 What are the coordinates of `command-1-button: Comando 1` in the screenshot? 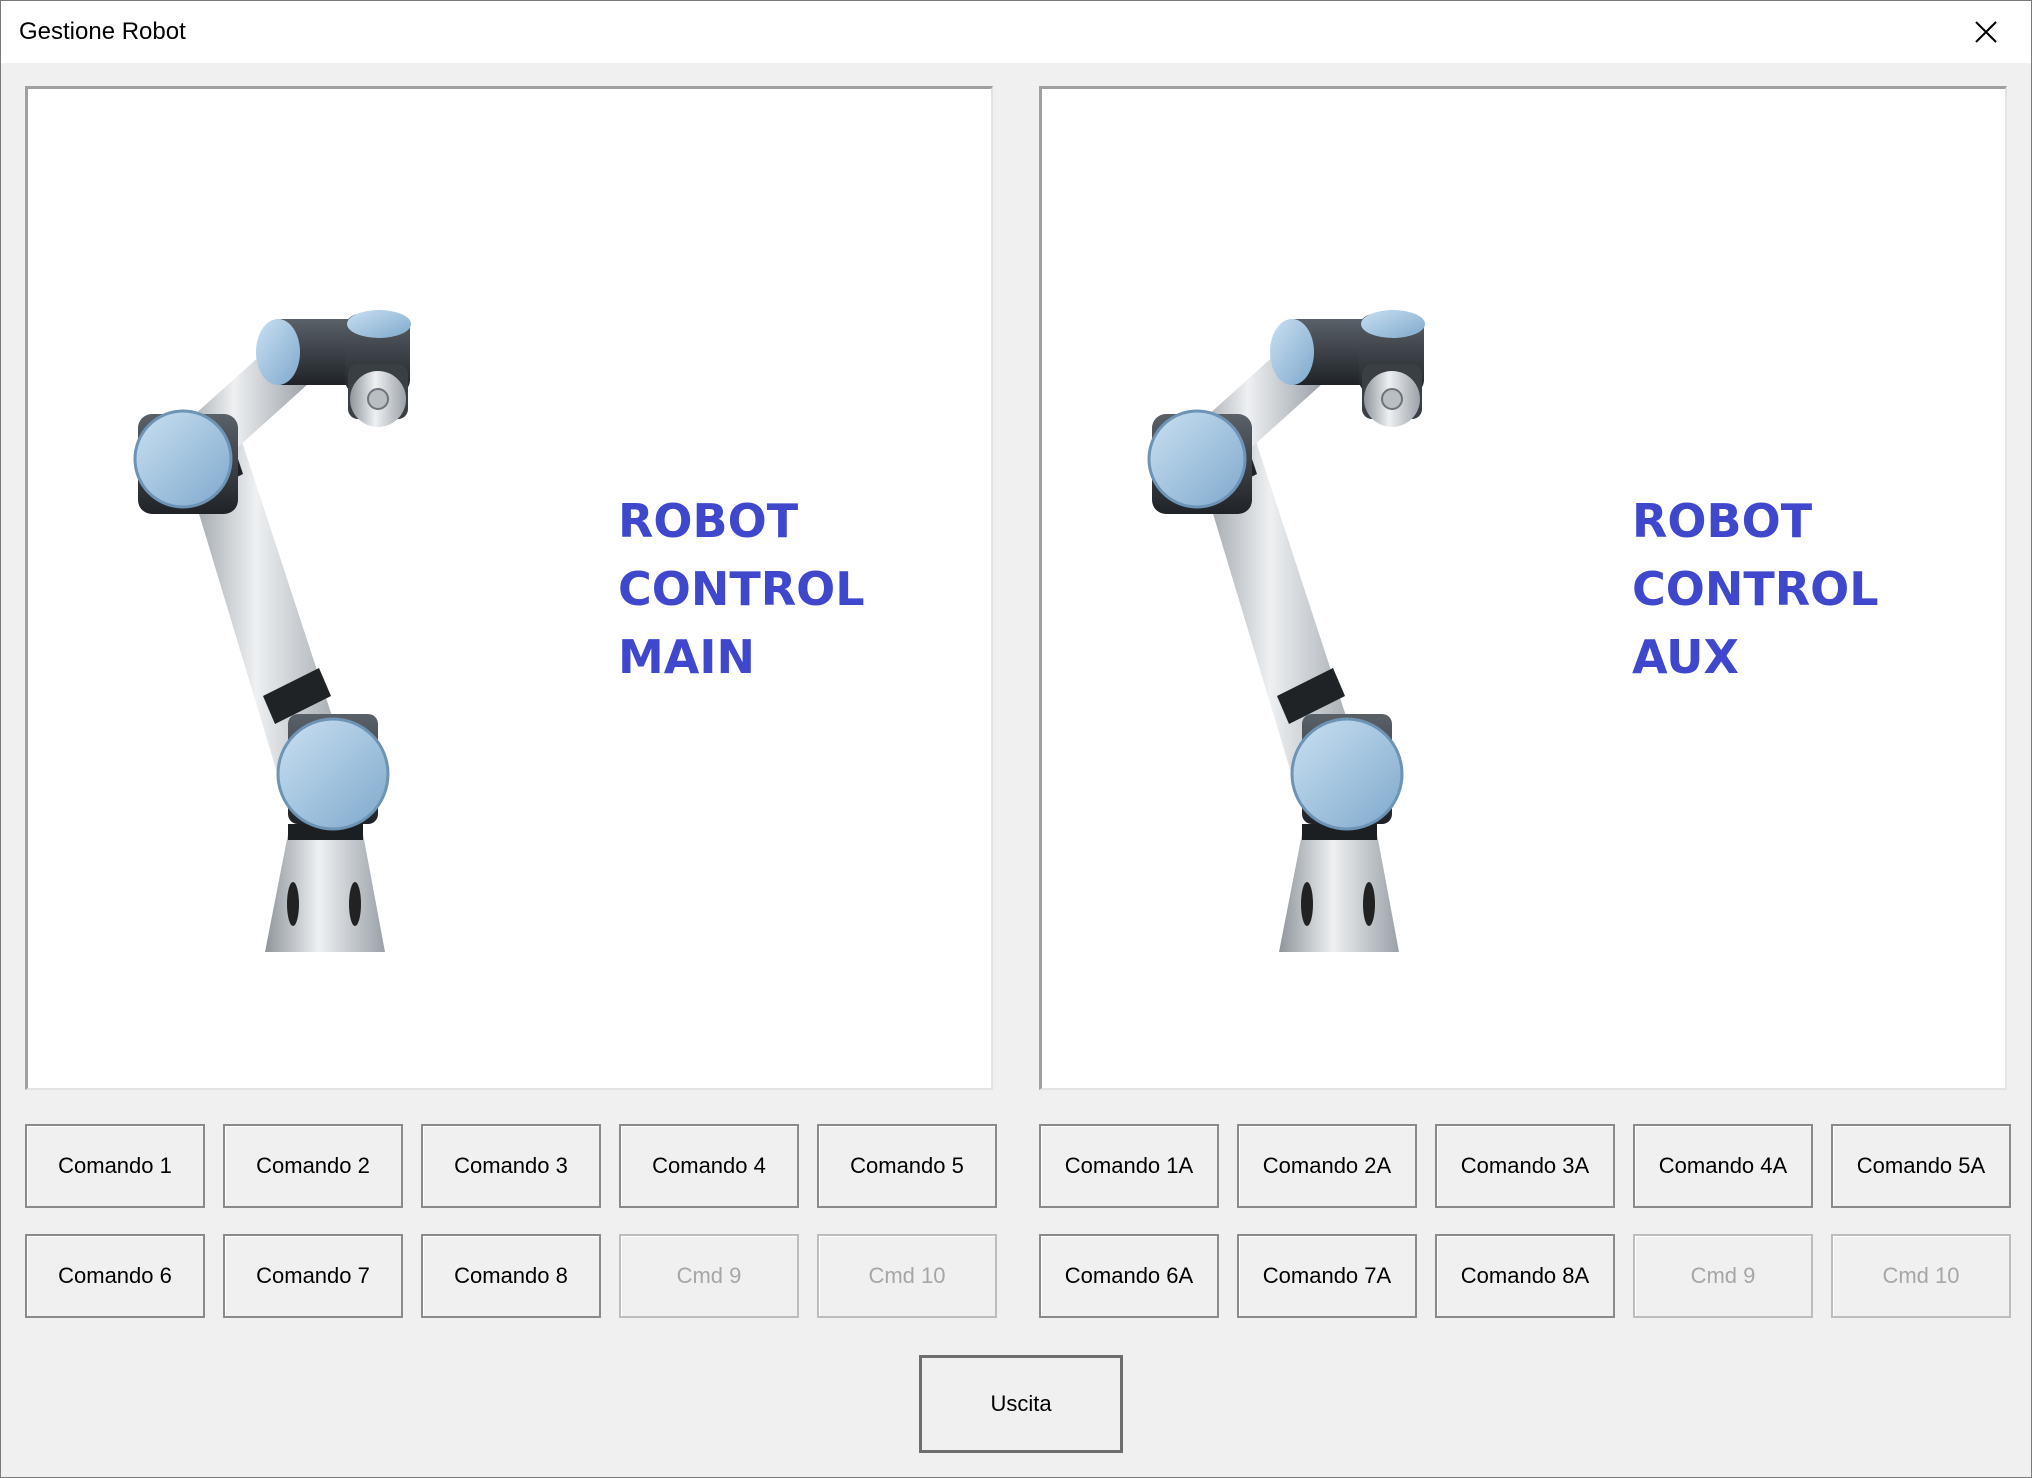 It's located at (115, 1166).